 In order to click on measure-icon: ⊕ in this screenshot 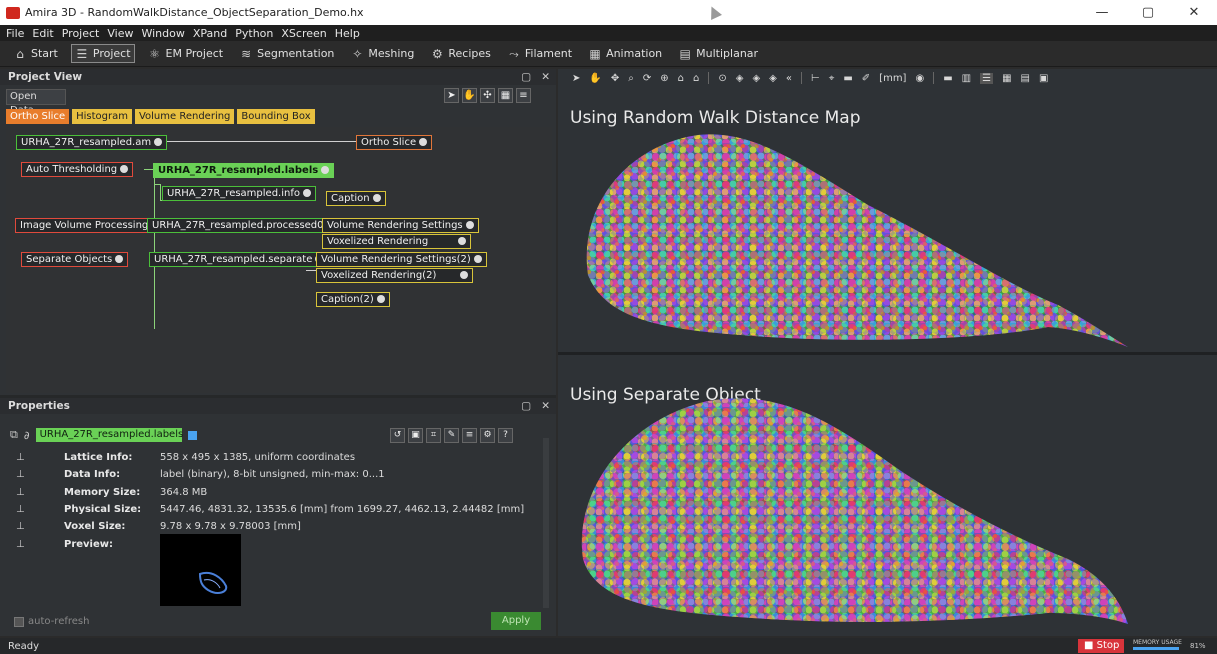, I will do `click(664, 78)`.